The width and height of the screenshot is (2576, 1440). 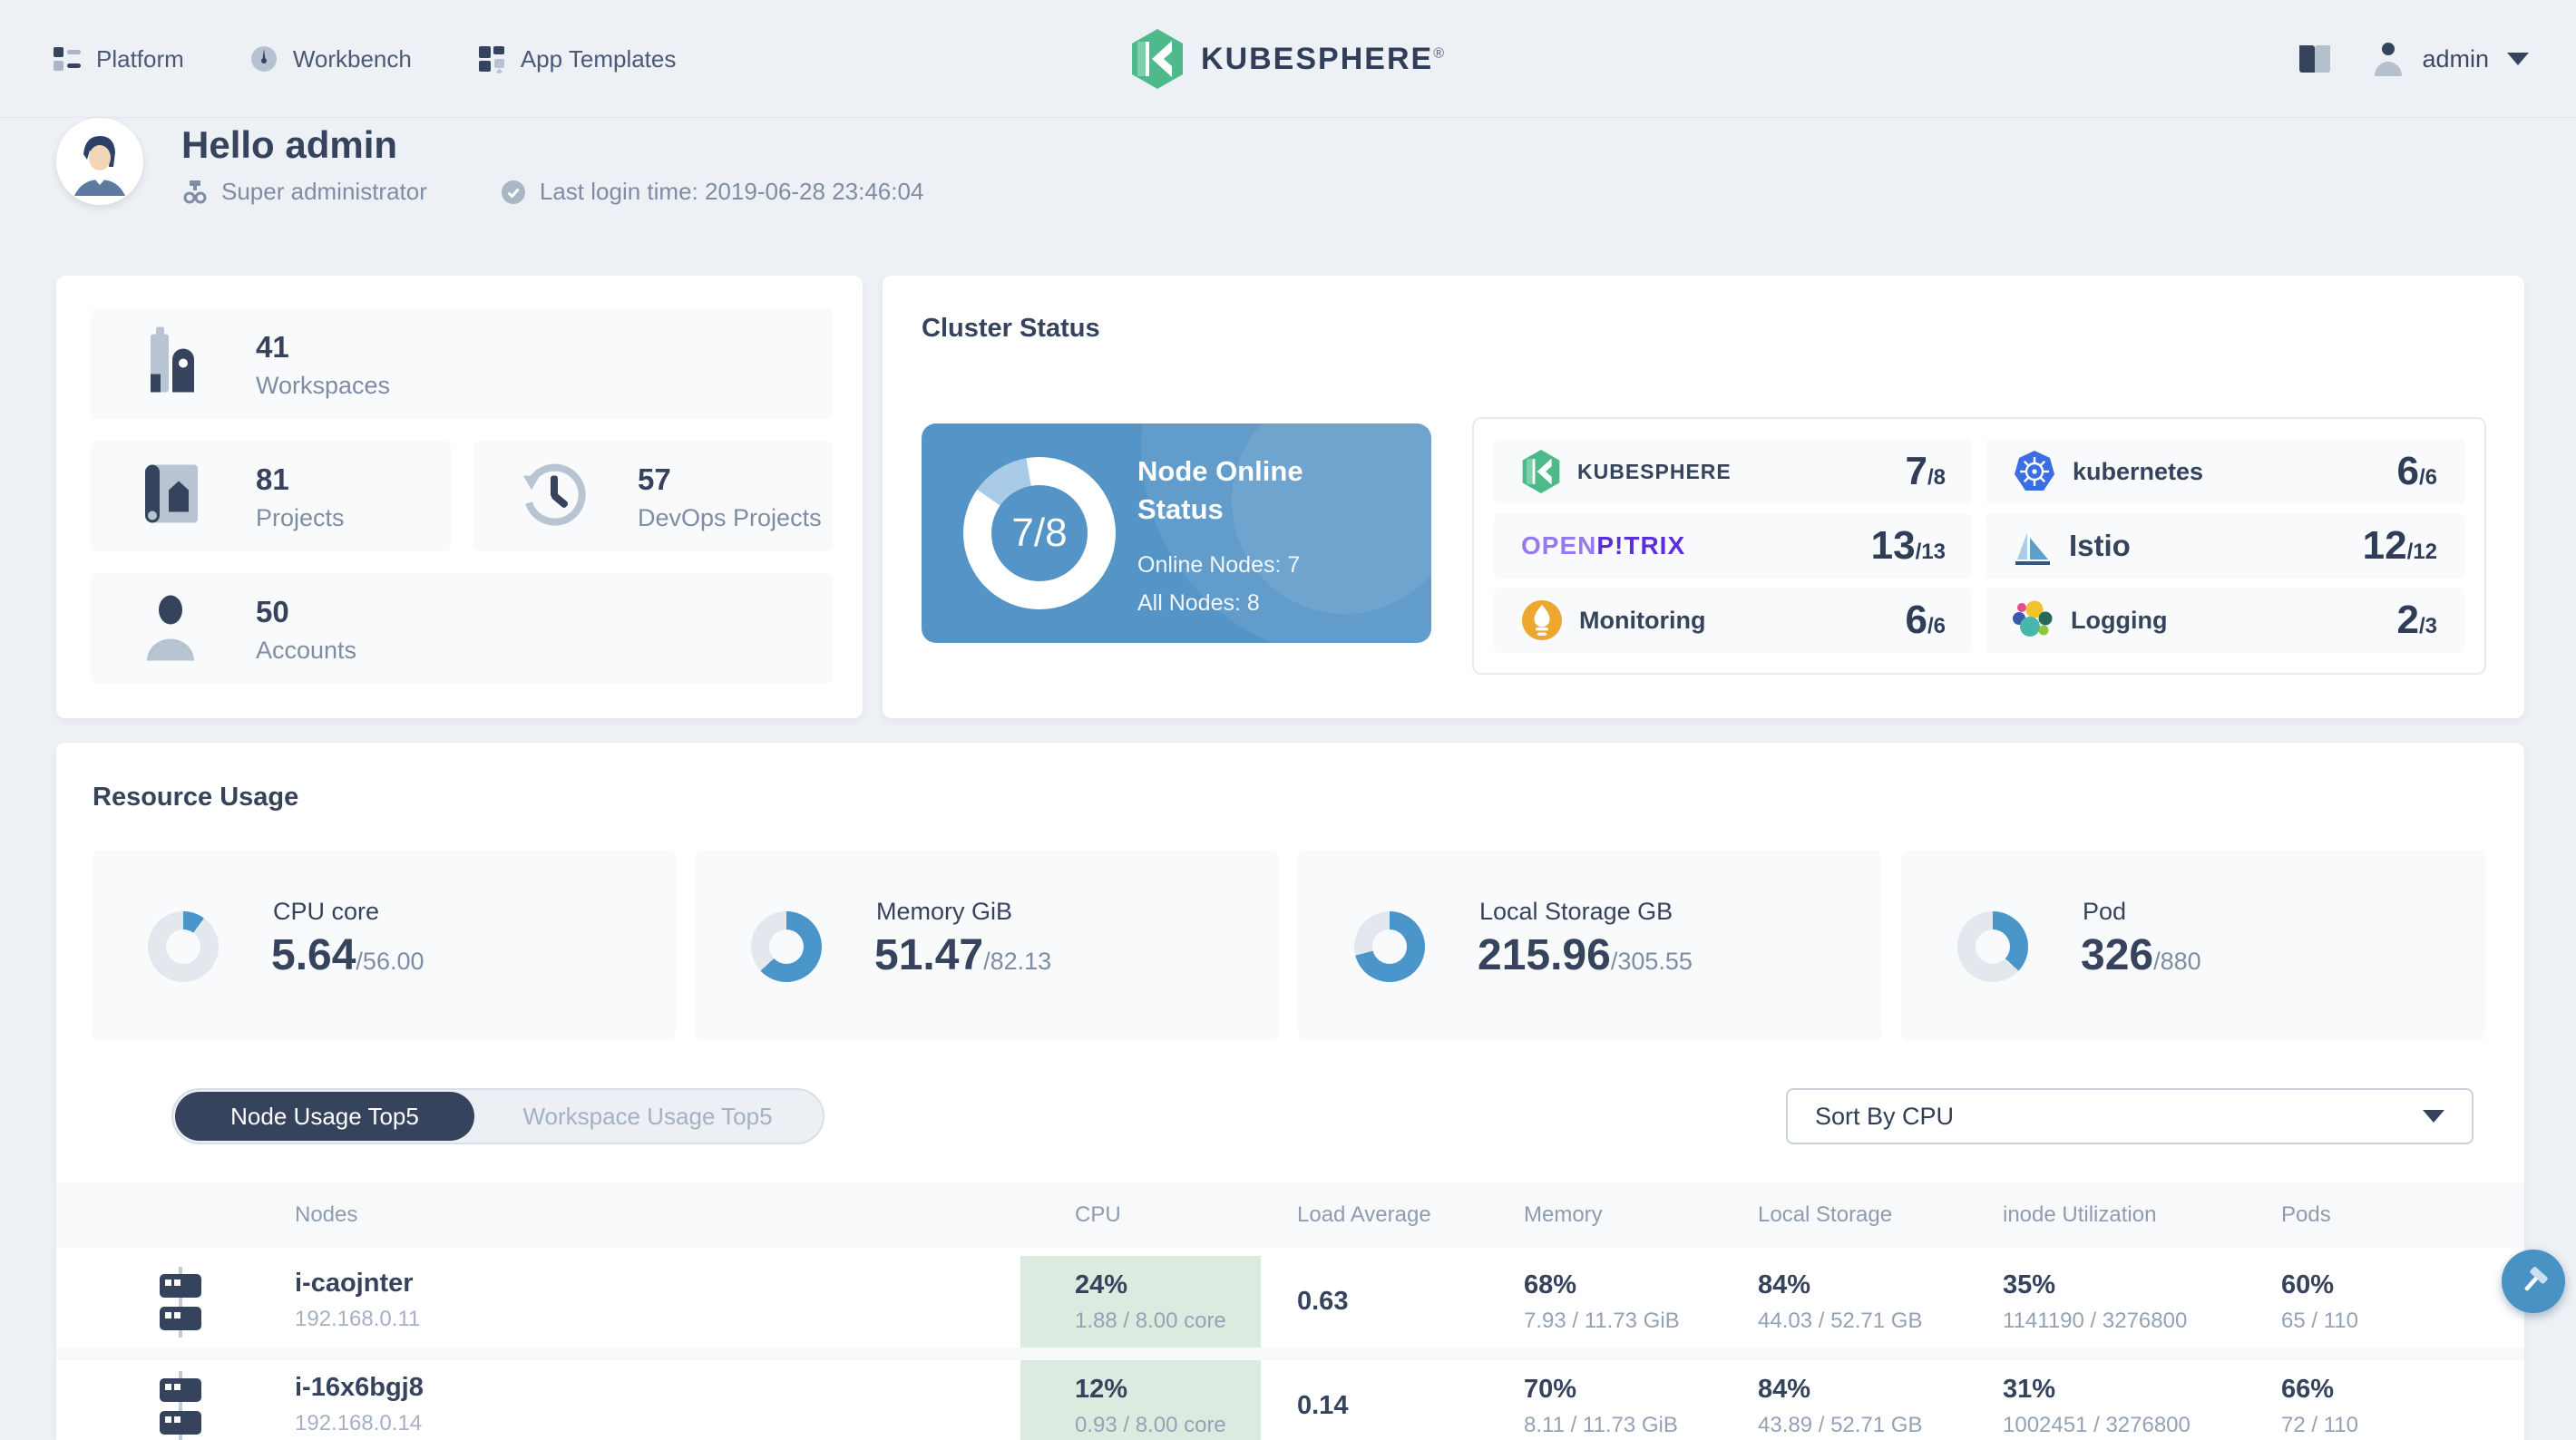 I want to click on stat-tile-devops: 57 DevOps Projects, so click(x=653, y=496).